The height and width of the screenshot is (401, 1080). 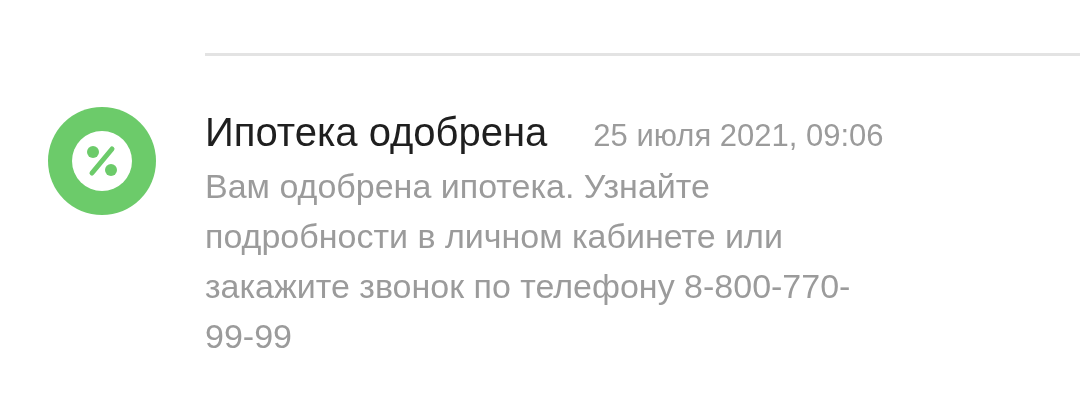 I want to click on notification-time: 25 июля 2021, 09:06, so click(x=738, y=136).